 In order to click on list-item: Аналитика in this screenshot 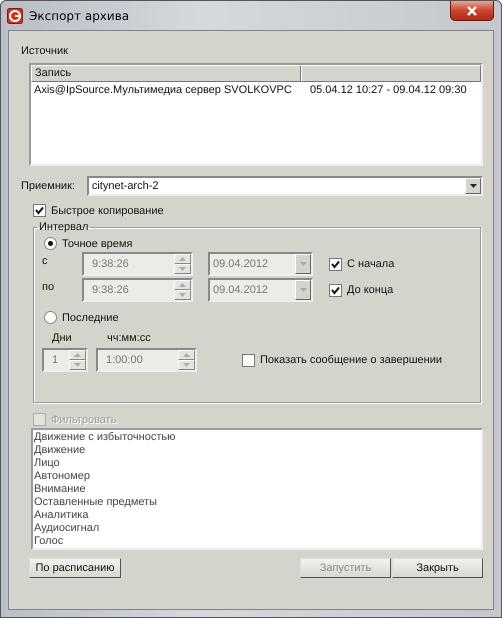, I will do `click(257, 515)`.